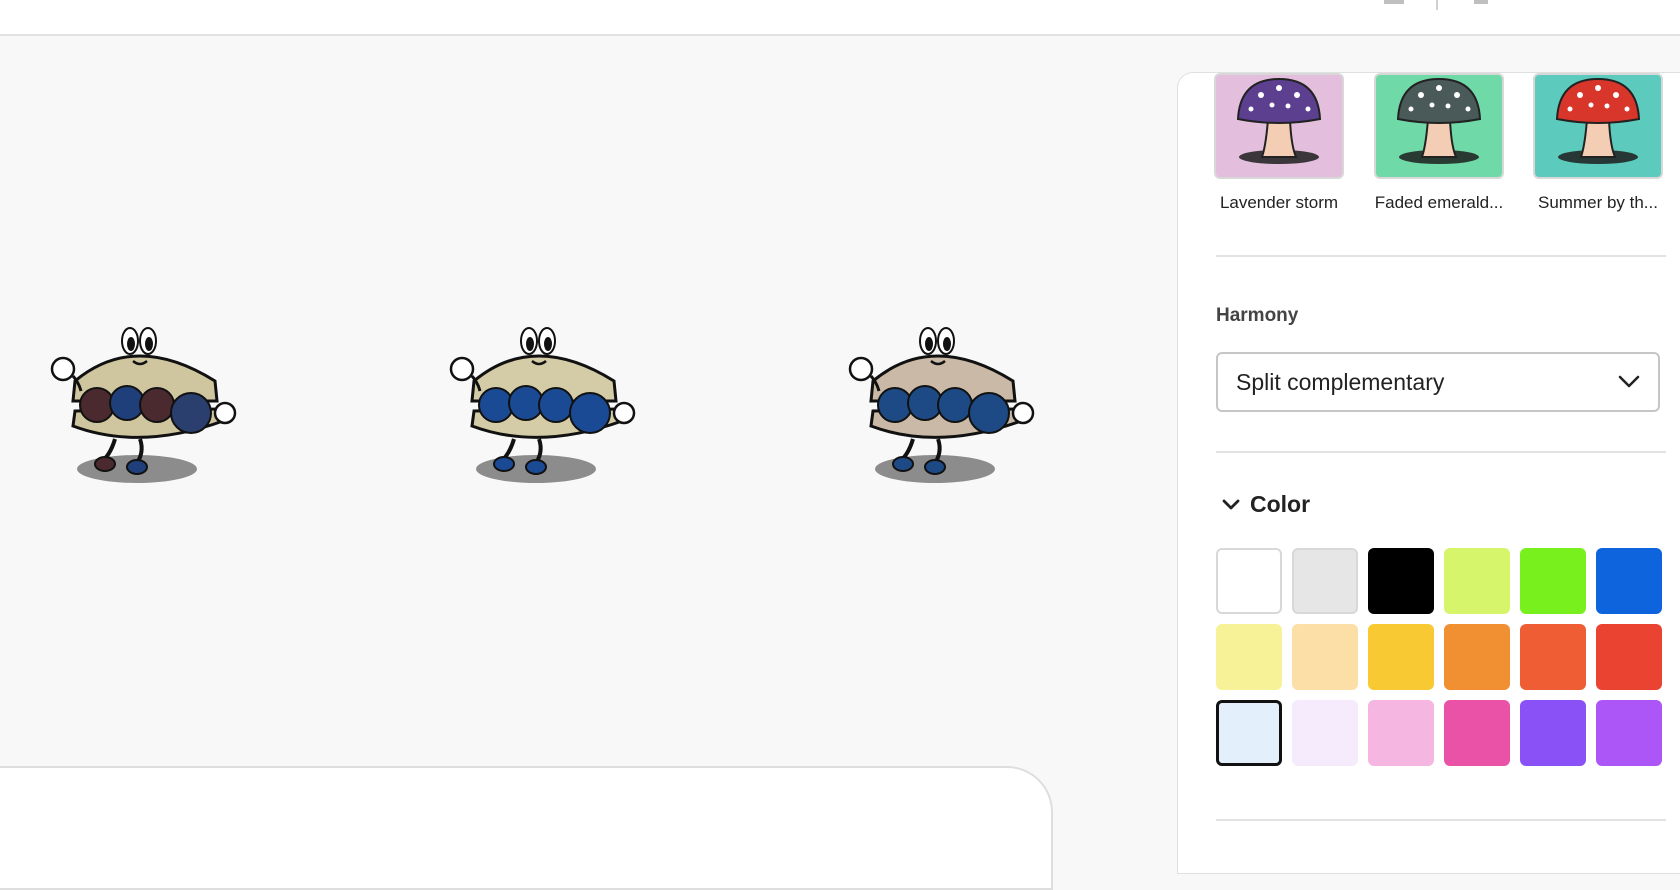  What do you see at coordinates (1280, 504) in the screenshot?
I see `color-label: Color` at bounding box center [1280, 504].